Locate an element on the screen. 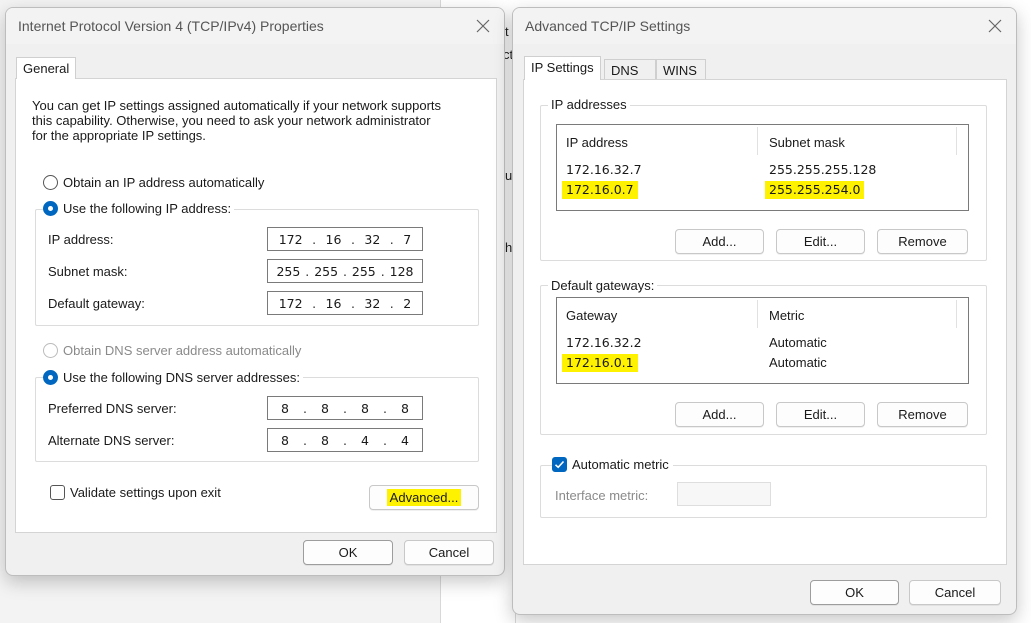 This screenshot has width=1031, height=623. highlighted-text: 255.255.254.0 is located at coordinates (815, 190).